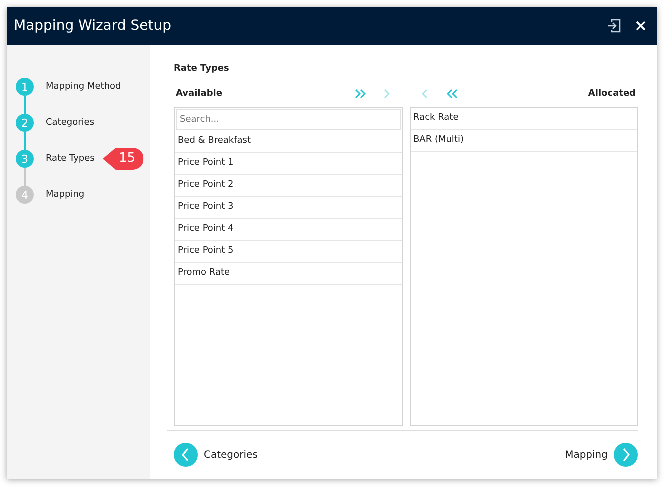  What do you see at coordinates (612, 94) in the screenshot?
I see `column-heading: Allocated` at bounding box center [612, 94].